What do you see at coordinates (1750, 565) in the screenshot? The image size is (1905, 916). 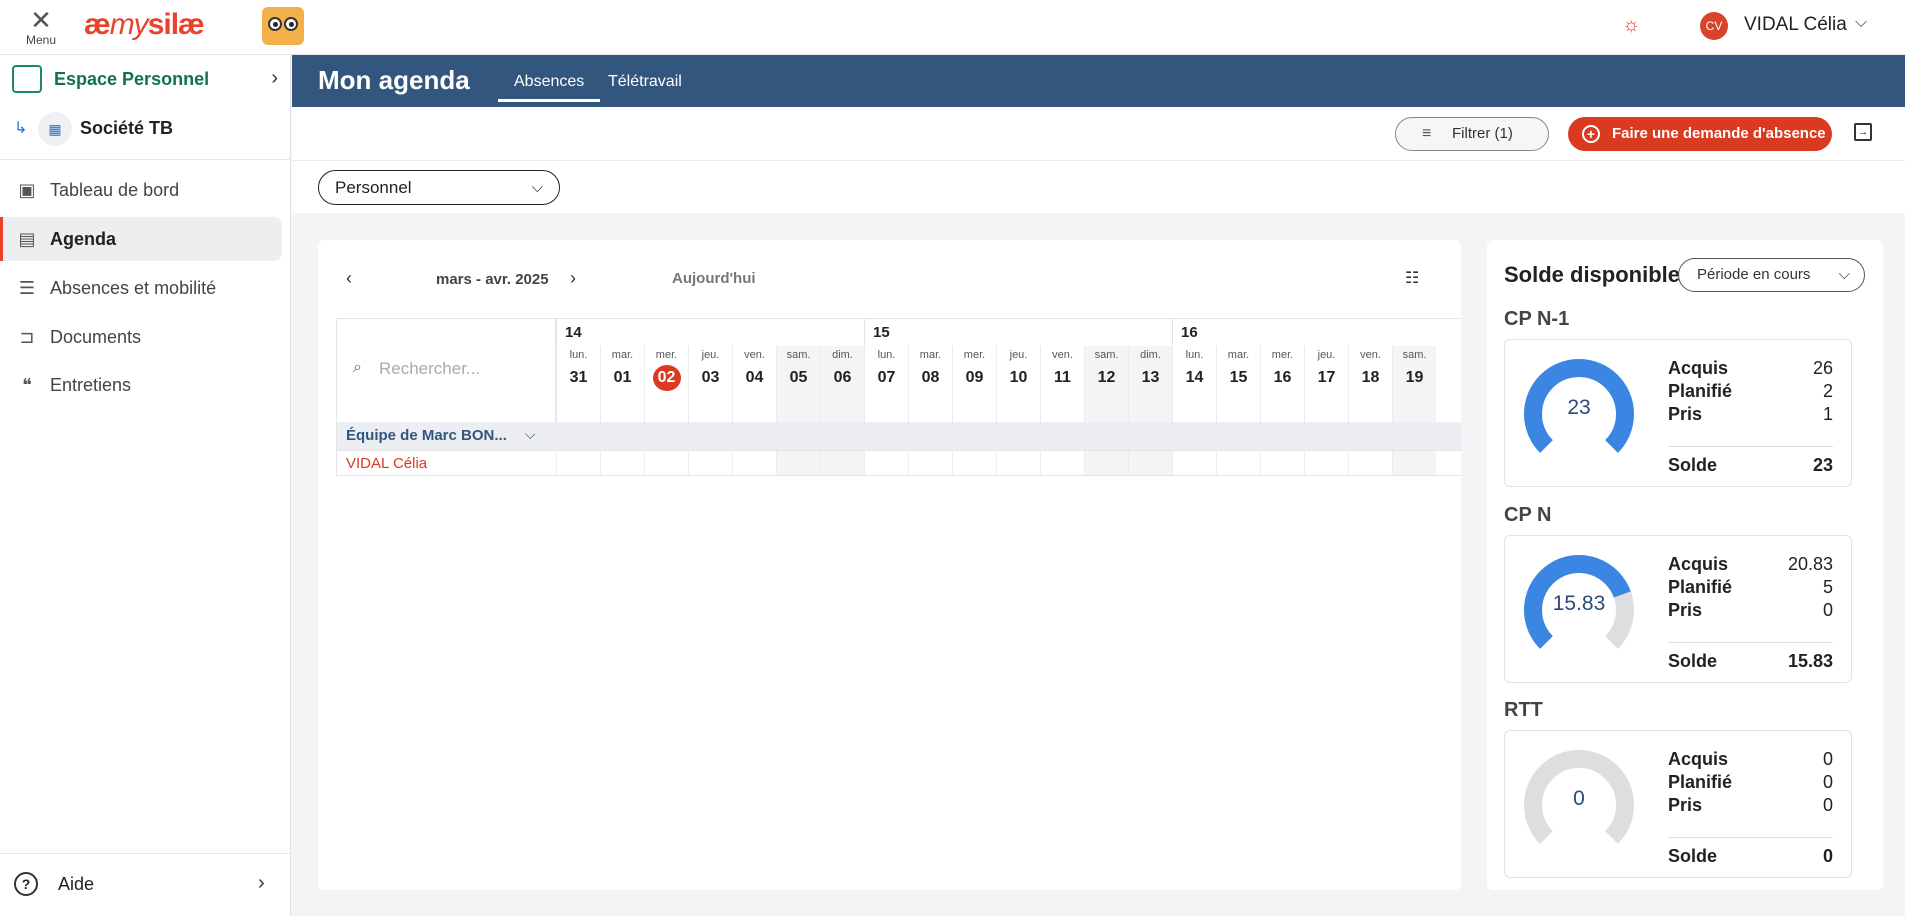 I see `stat-acquis: Acquis 20.83` at bounding box center [1750, 565].